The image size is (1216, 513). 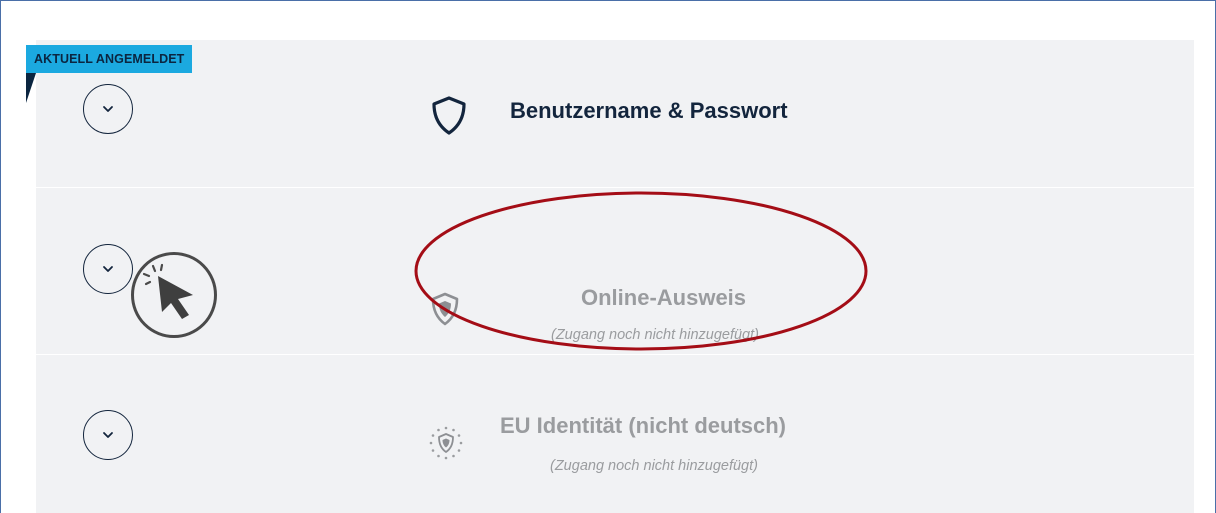 I want to click on expand-button-eu-identity, so click(x=108, y=435).